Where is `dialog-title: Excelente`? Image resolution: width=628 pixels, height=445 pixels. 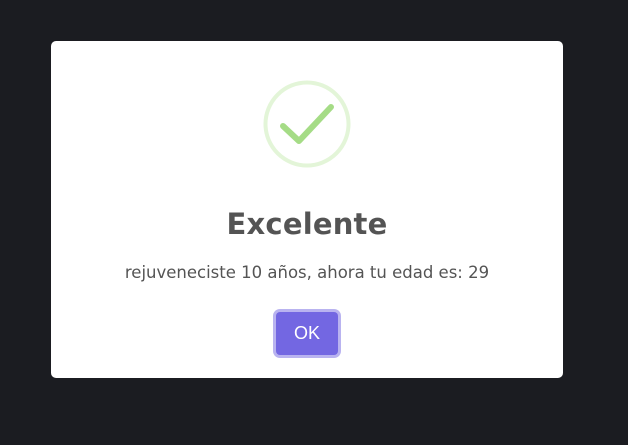
dialog-title: Excelente is located at coordinates (307, 224).